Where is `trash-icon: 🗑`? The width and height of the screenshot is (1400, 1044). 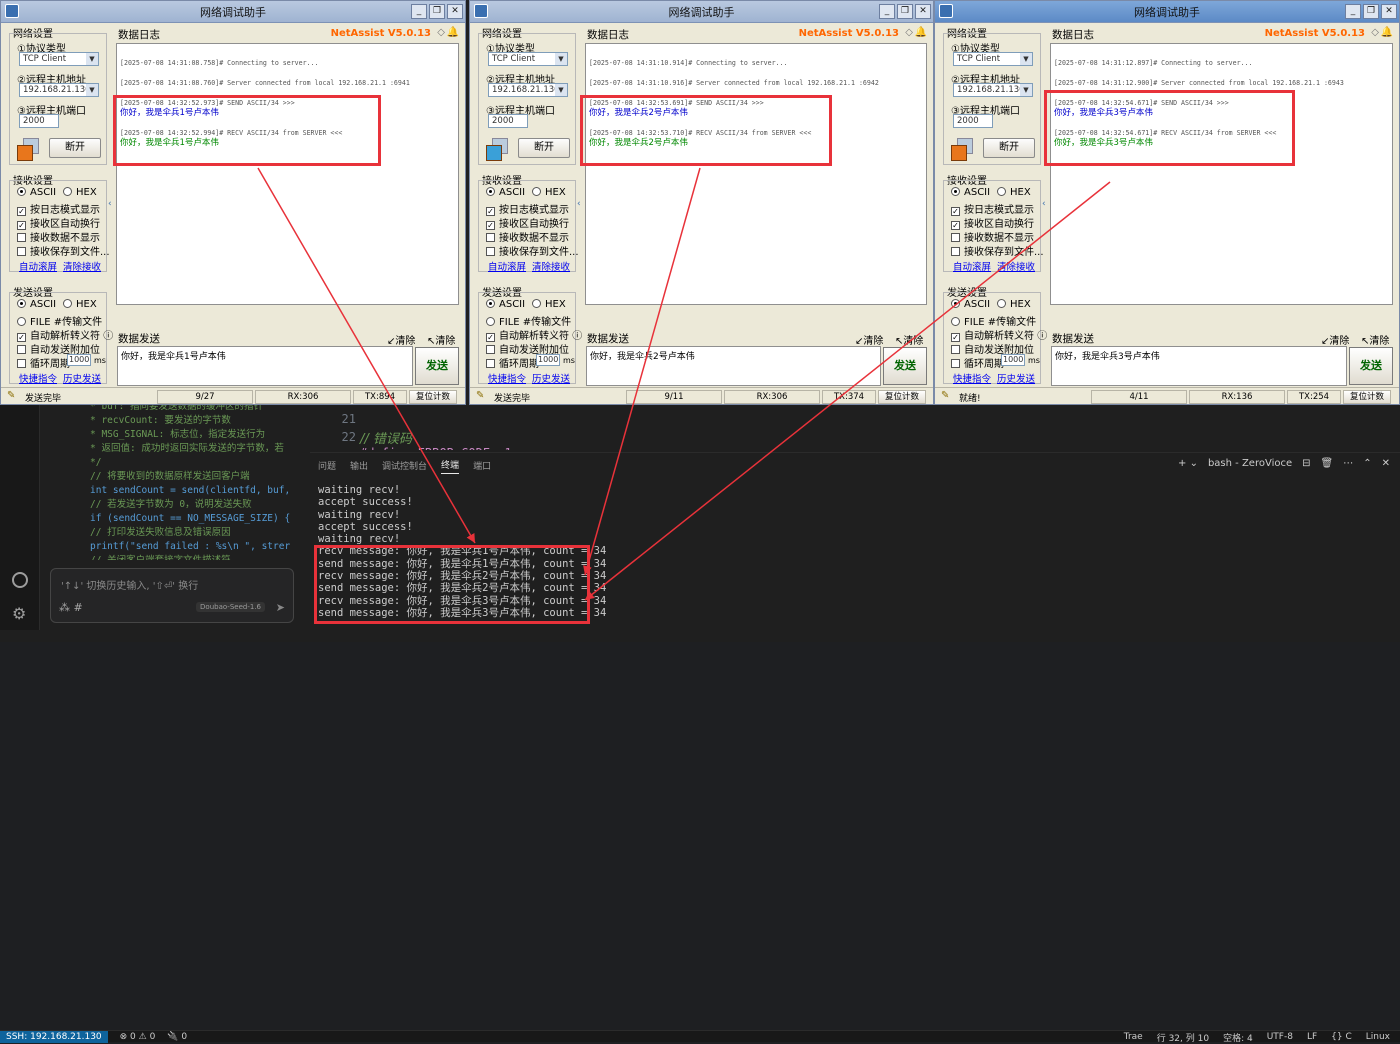
trash-icon: 🗑 is located at coordinates (1327, 463).